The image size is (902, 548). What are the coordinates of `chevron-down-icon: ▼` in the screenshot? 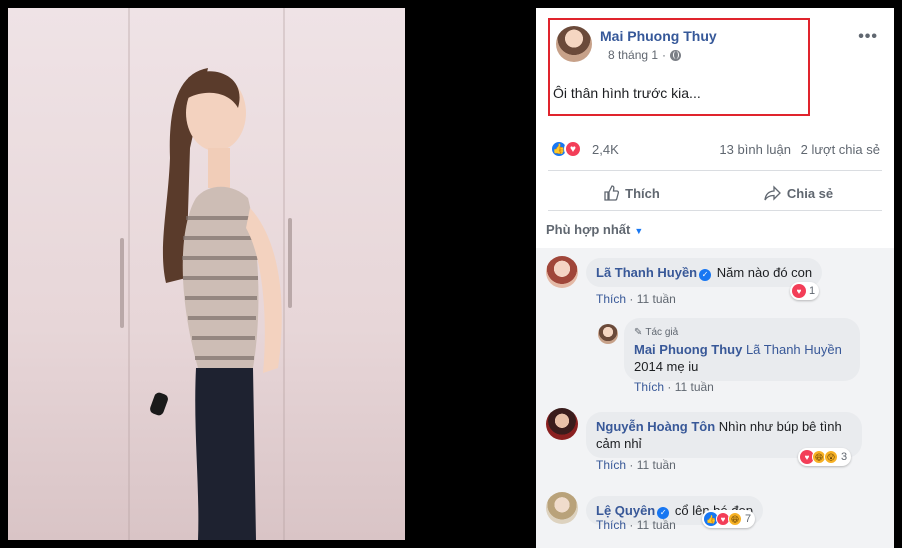 It's located at (639, 231).